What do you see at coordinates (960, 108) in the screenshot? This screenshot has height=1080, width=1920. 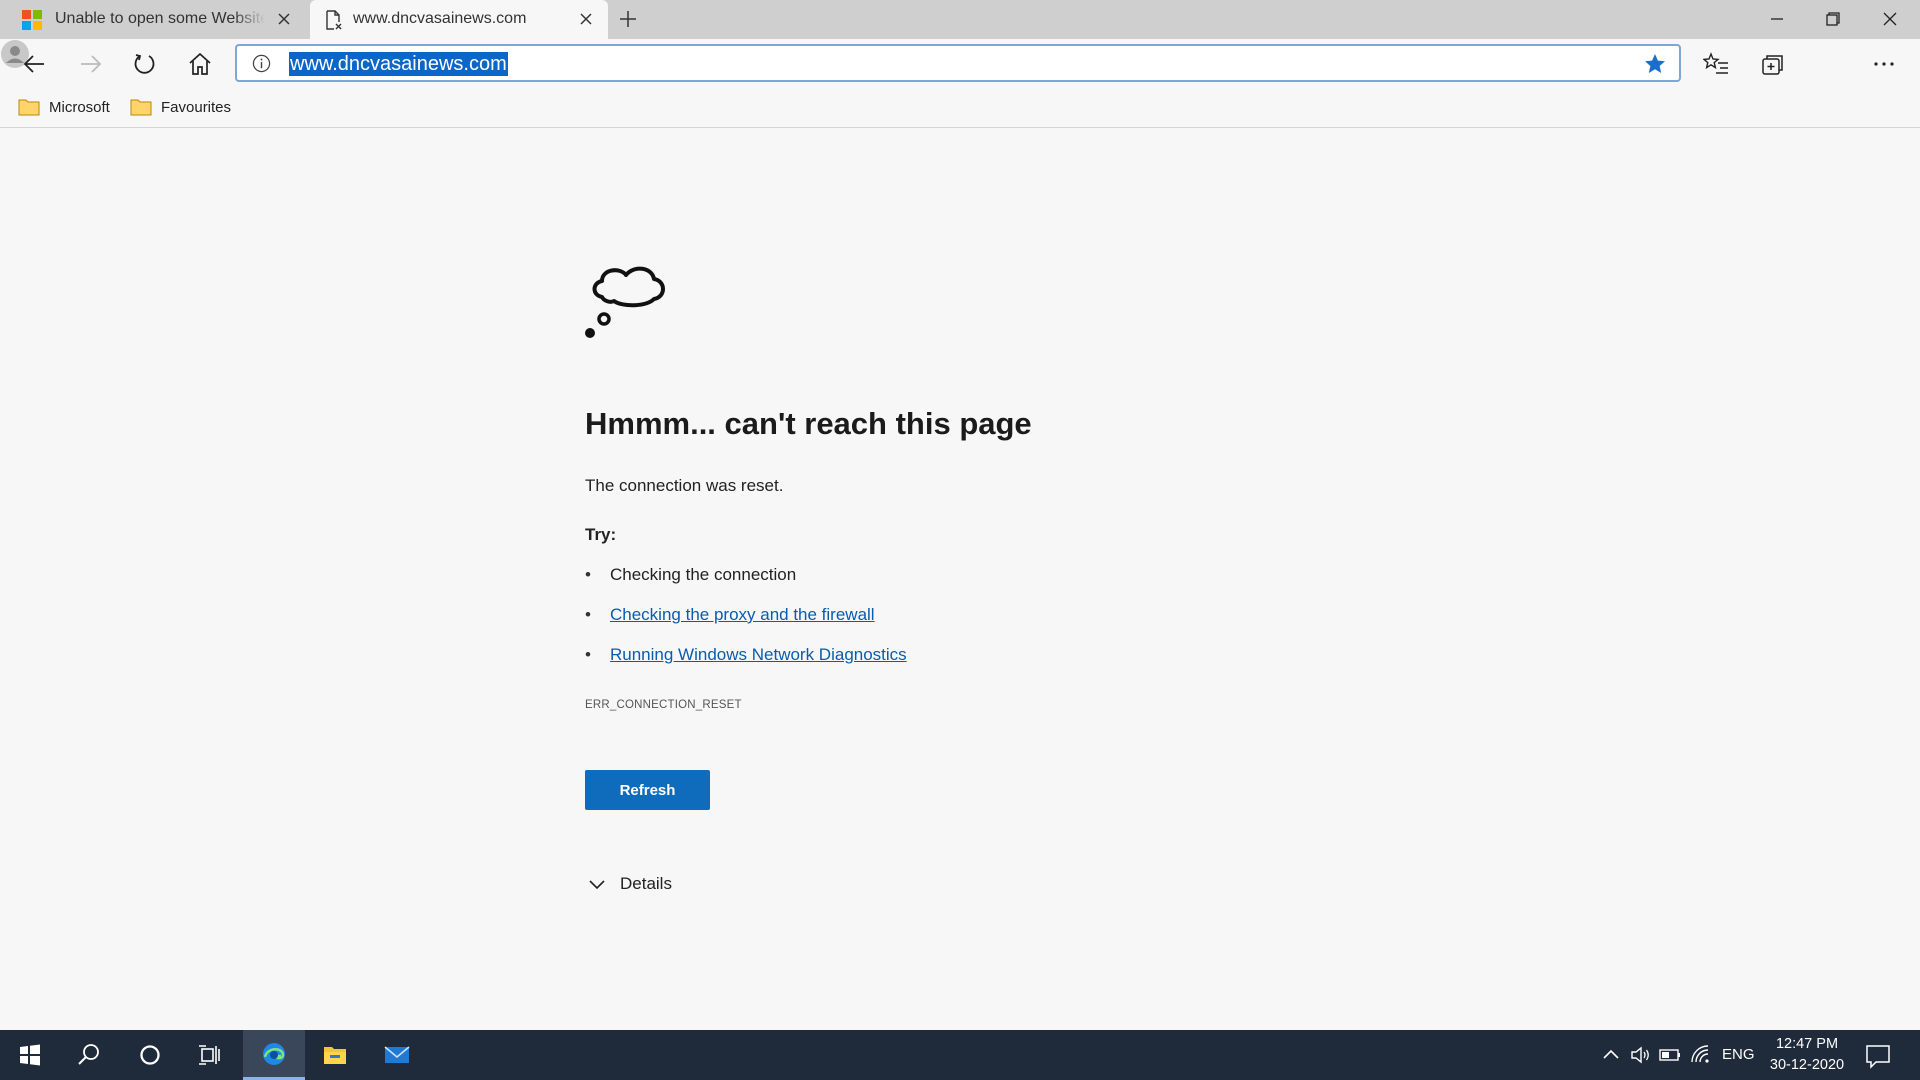 I see `favorites-bar: Microsoft Favourites` at bounding box center [960, 108].